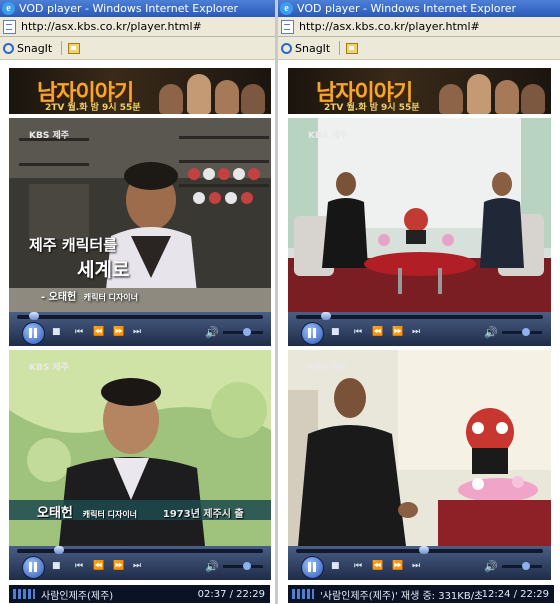 This screenshot has height=604, width=560. Describe the element at coordinates (401, 596) in the screenshot. I see `status-text: '사람인제주(제주)' 재생 중: 331KB/초` at that location.